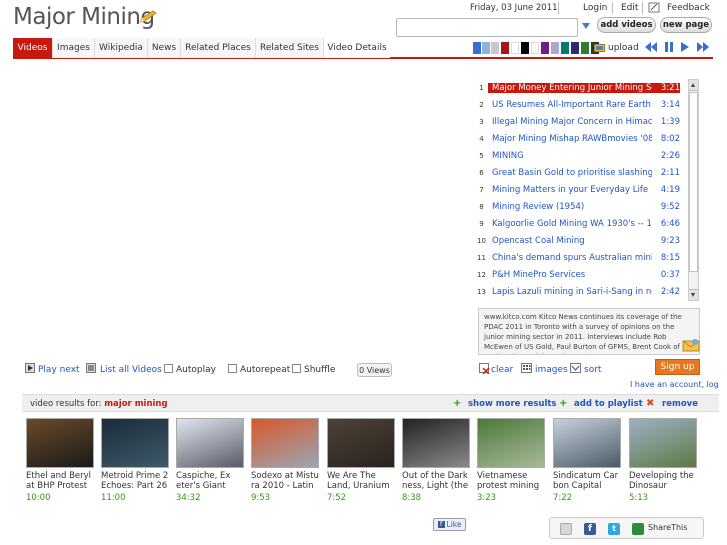  I want to click on video-card: Metroid Prime 2 Echoes: Part 26 11:00, so click(136, 460).